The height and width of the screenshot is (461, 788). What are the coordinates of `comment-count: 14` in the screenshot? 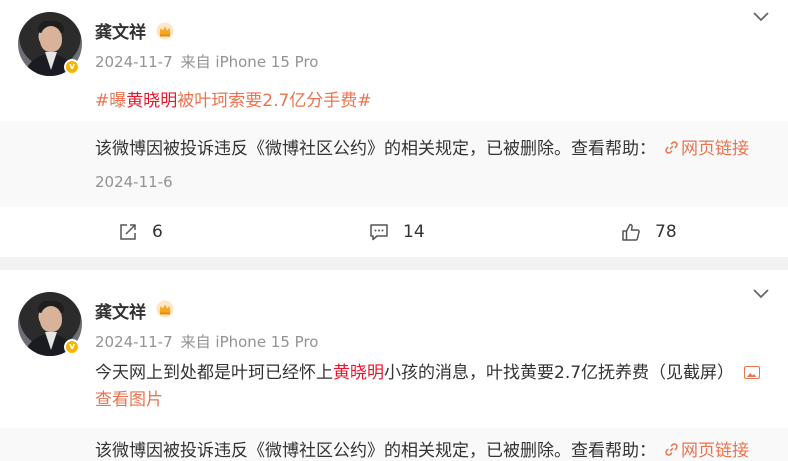 It's located at (414, 232).